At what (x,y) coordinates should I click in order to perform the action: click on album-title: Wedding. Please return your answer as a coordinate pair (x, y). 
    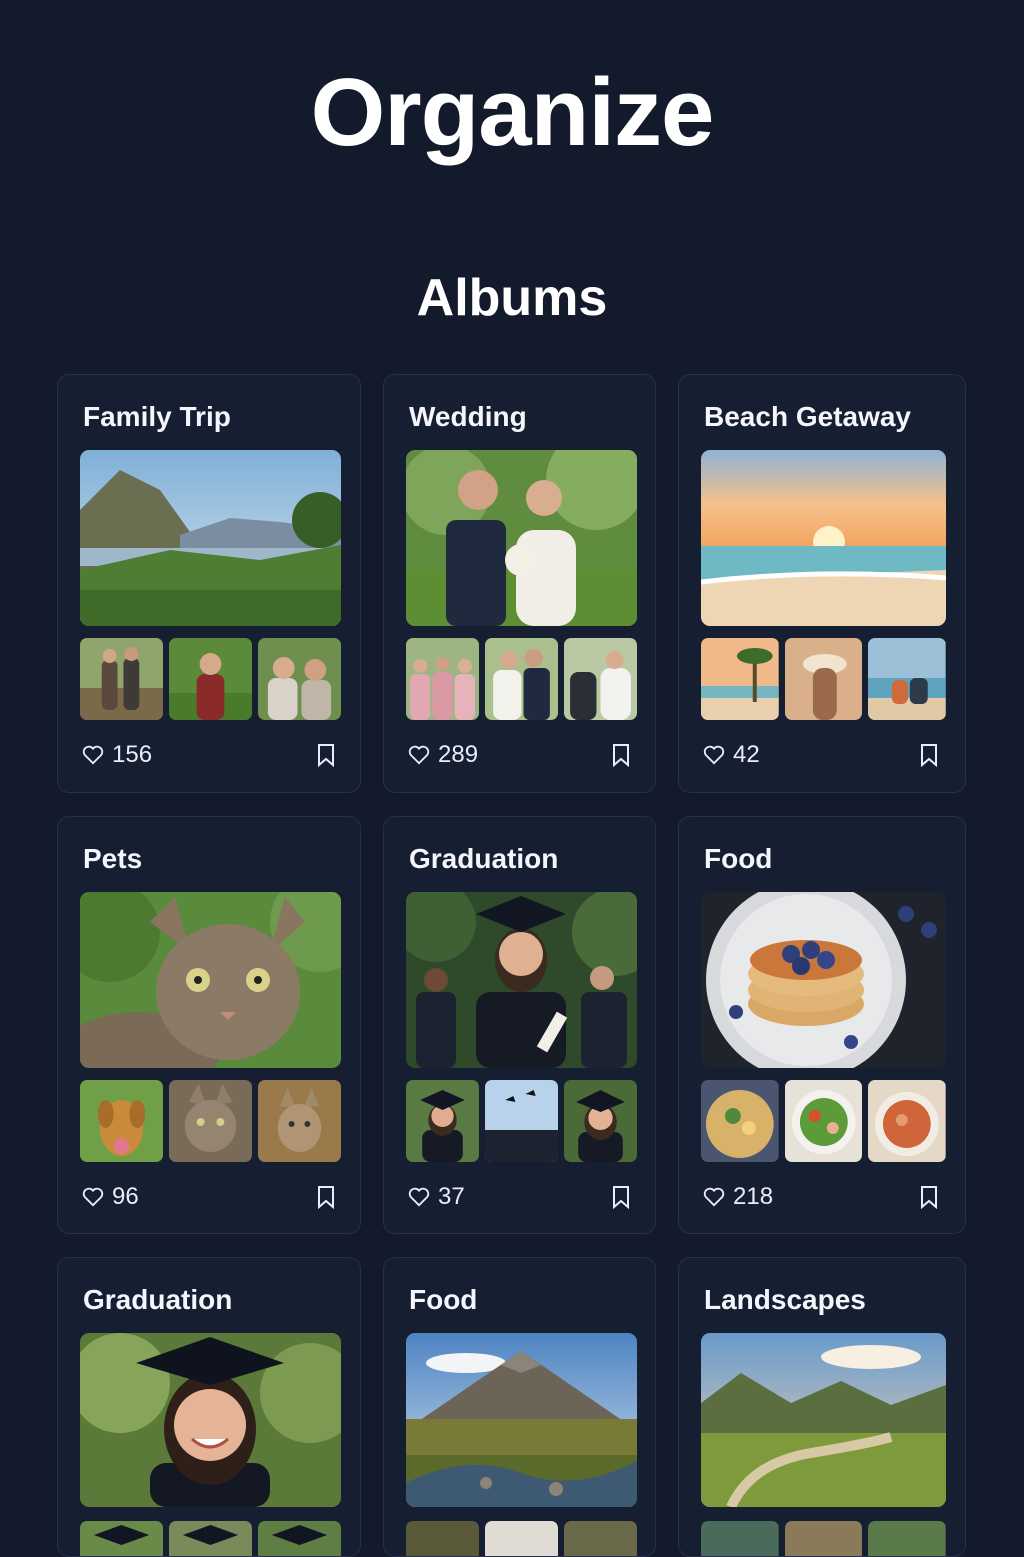
    Looking at the image, I should click on (468, 416).